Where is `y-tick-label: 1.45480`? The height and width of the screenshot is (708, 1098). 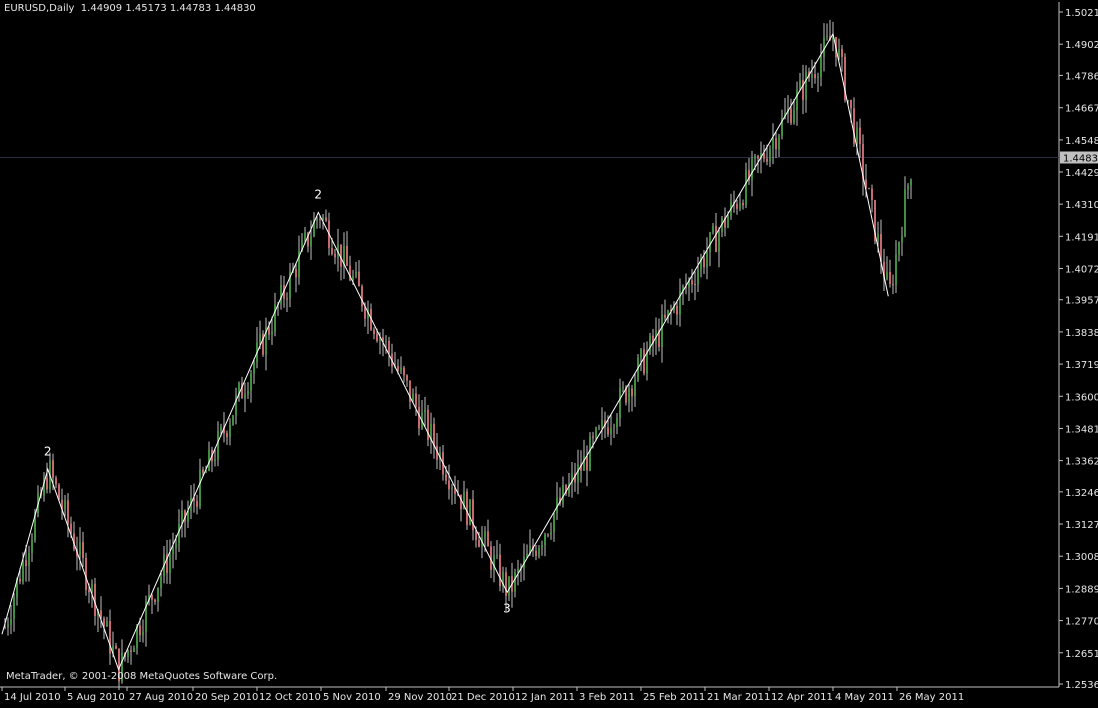 y-tick-label: 1.45480 is located at coordinates (1081, 141).